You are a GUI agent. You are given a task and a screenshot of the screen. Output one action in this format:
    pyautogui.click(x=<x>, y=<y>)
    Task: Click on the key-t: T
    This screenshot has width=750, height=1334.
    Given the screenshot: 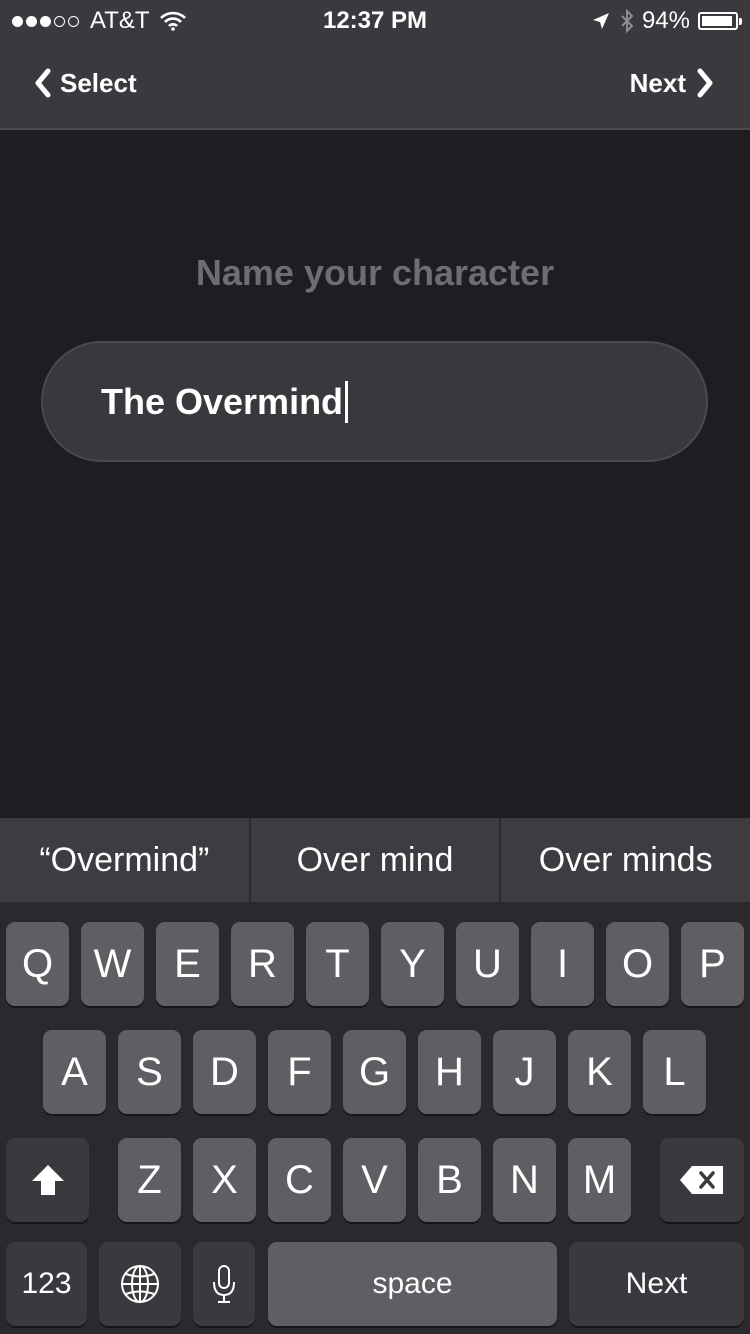 What is the action you would take?
    pyautogui.click(x=337, y=964)
    